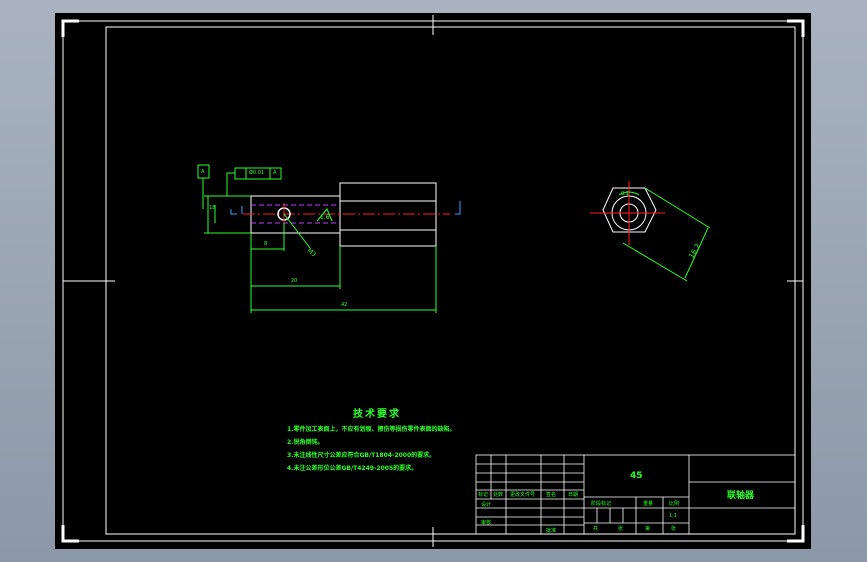 This screenshot has width=867, height=562. What do you see at coordinates (625, 194) in the screenshot?
I see `hex-ring-label: 0.1` at bounding box center [625, 194].